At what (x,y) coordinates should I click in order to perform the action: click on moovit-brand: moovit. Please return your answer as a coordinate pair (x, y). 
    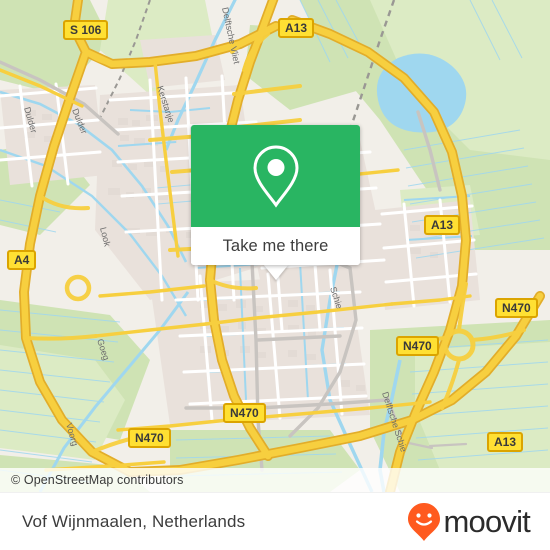
    Looking at the image, I should click on (469, 522).